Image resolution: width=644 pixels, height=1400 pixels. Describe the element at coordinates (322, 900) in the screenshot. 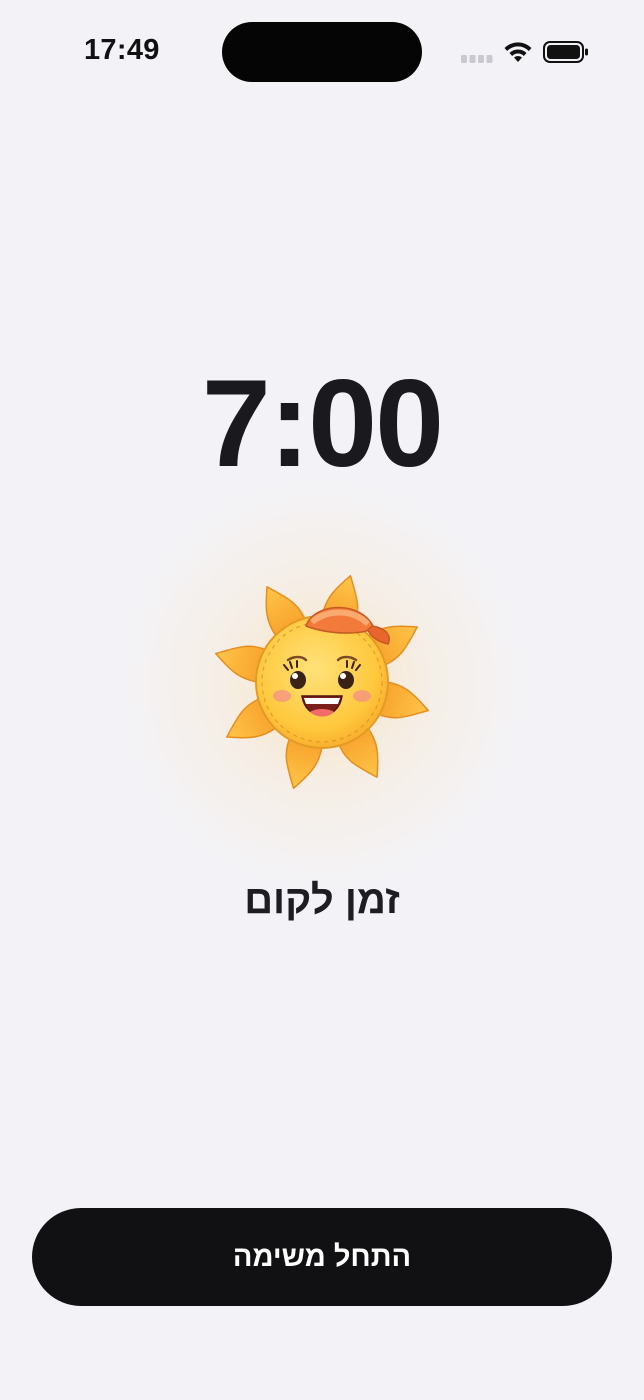

I see `wake-up-caption: זמן לקום` at that location.